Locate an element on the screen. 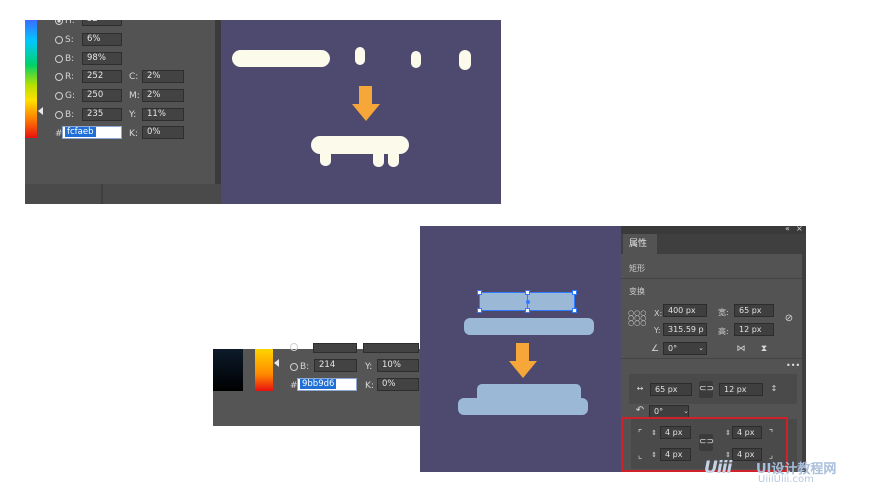  brightness-field: 98% is located at coordinates (102, 58).